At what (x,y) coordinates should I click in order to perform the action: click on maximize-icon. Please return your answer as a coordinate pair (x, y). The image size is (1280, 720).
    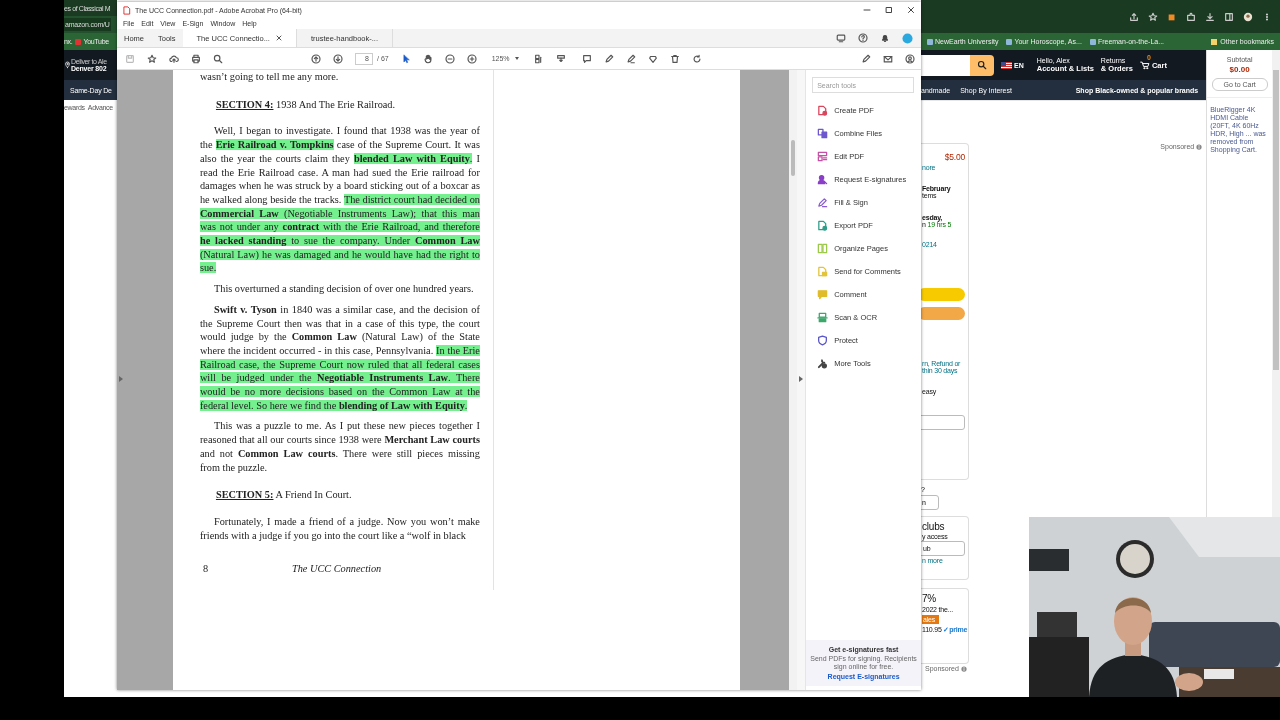
    Looking at the image, I should click on (889, 10).